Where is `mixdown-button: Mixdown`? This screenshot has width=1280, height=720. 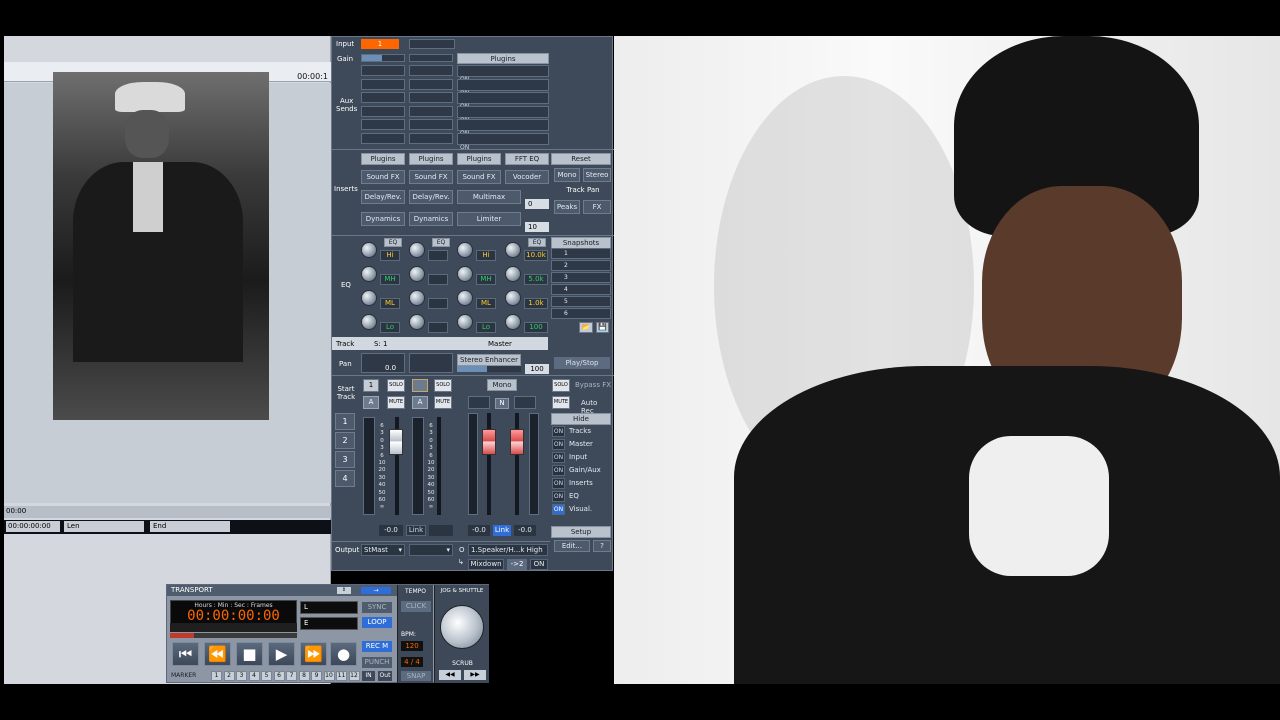 mixdown-button: Mixdown is located at coordinates (486, 564).